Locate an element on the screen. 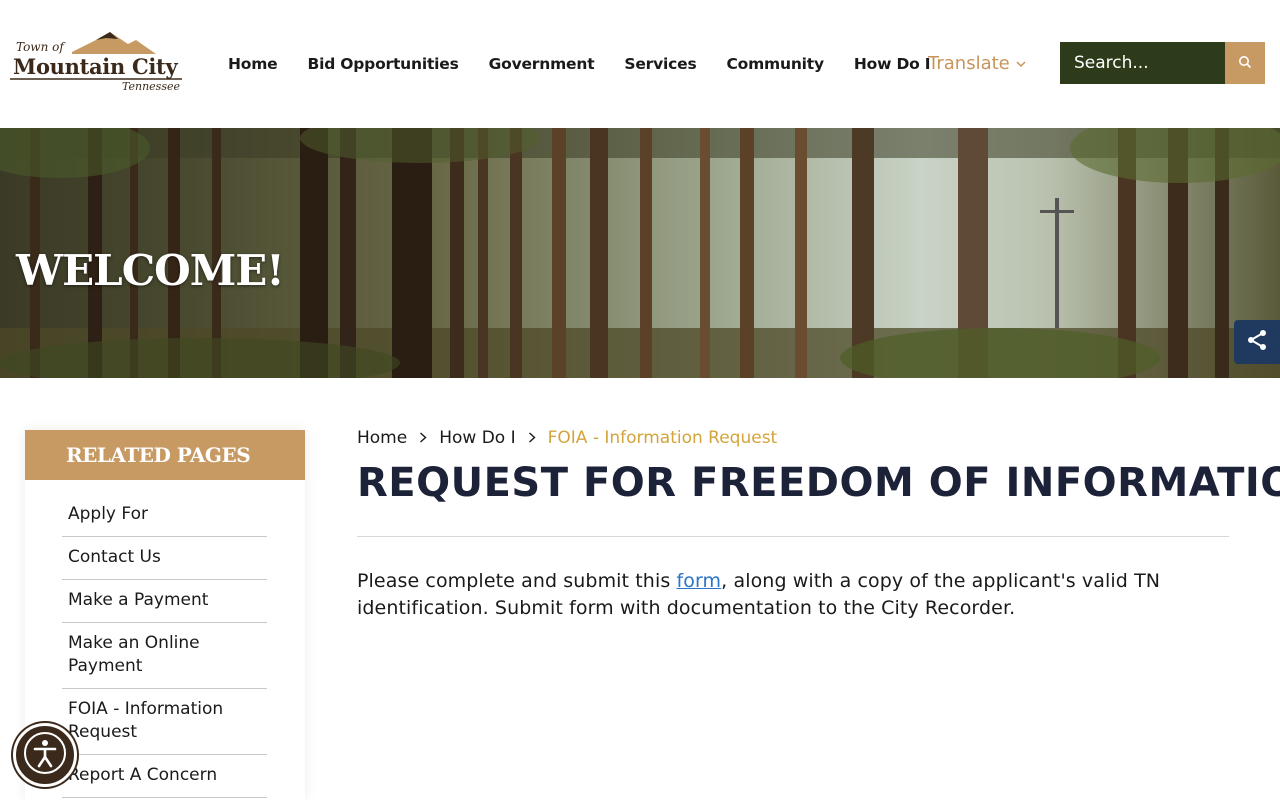 The image size is (1280, 800). translate-label: Translate is located at coordinates (969, 63).